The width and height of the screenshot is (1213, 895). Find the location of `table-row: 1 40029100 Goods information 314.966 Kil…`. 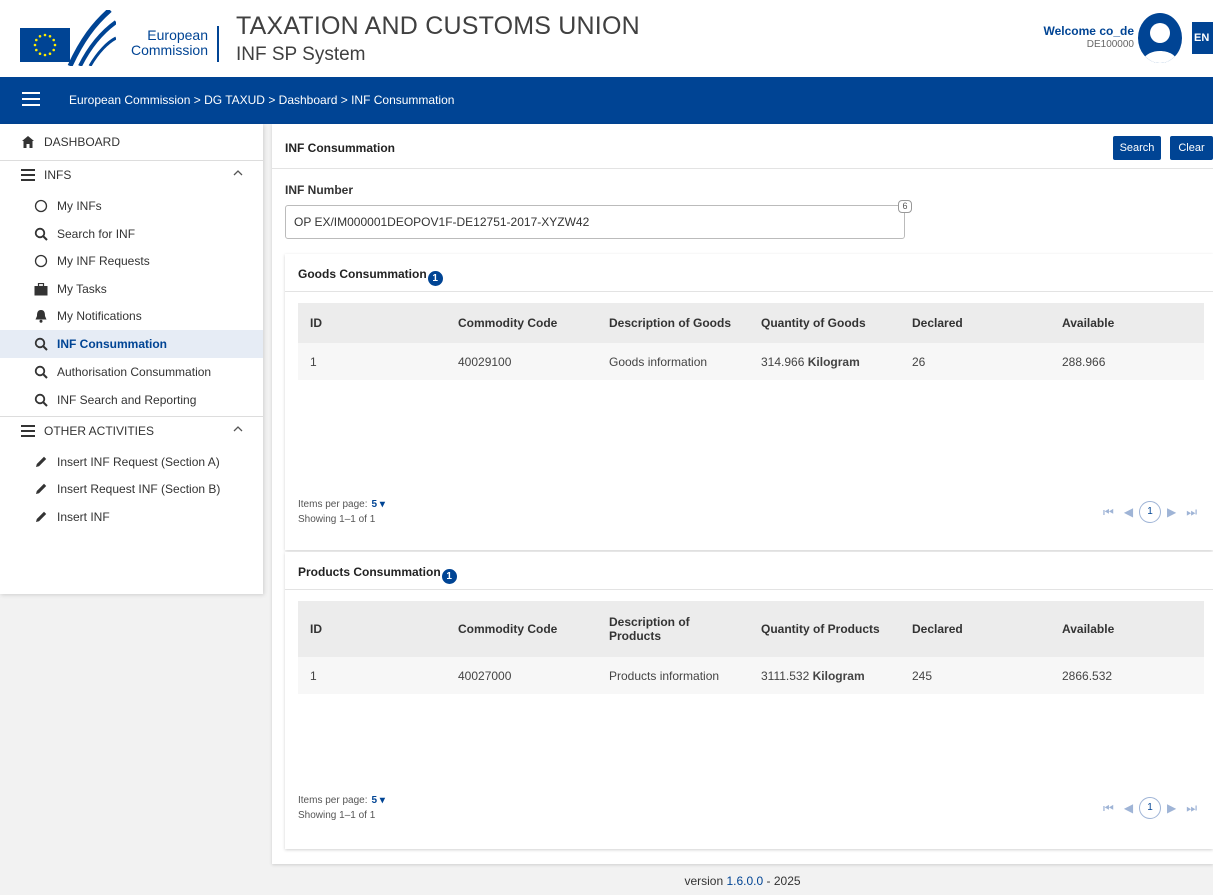

table-row: 1 40029100 Goods information 314.966 Kil… is located at coordinates (751, 361).